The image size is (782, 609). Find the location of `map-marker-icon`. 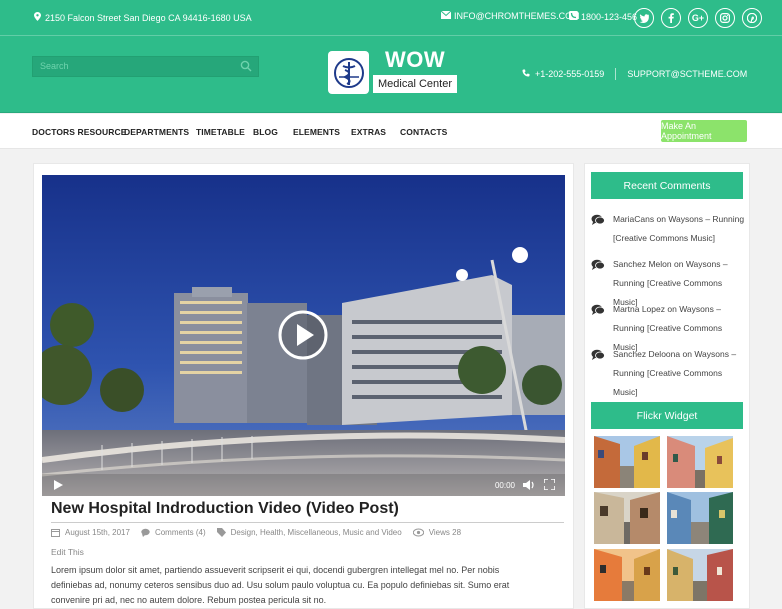

map-marker-icon is located at coordinates (37, 17).